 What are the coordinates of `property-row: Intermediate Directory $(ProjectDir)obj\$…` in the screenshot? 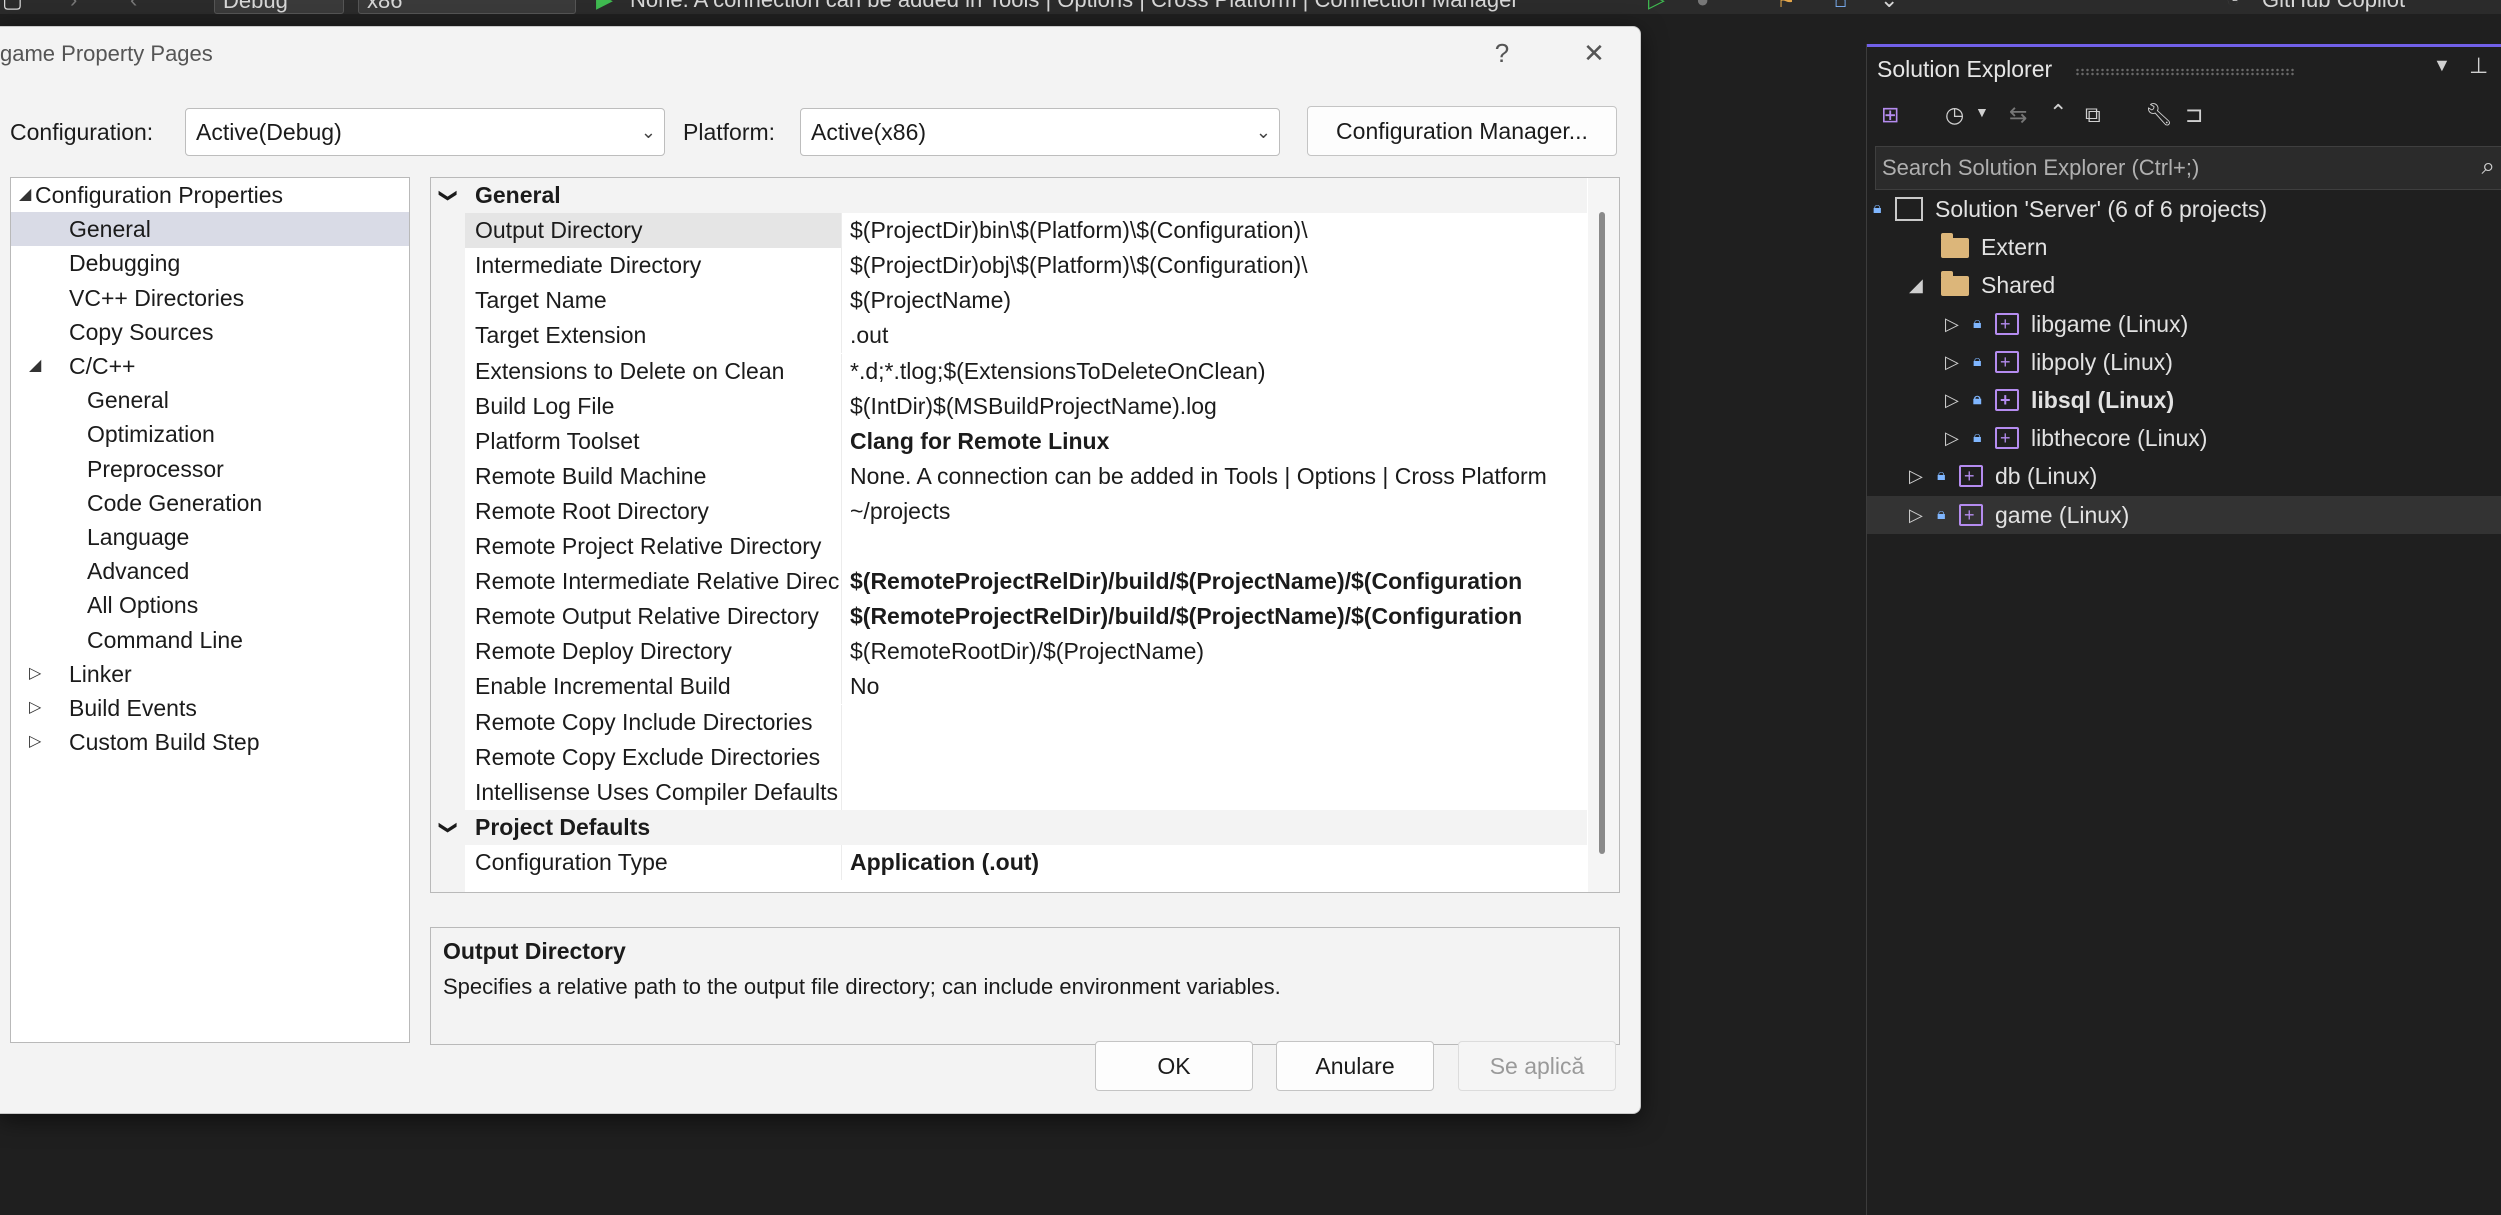 It's located at (1009, 266).